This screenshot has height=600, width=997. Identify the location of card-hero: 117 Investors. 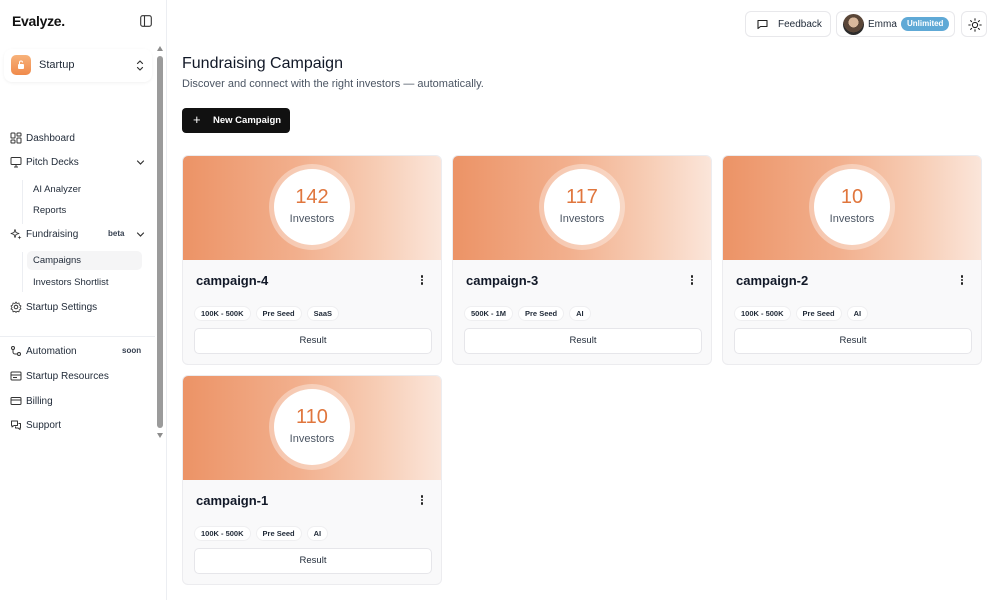
(582, 208).